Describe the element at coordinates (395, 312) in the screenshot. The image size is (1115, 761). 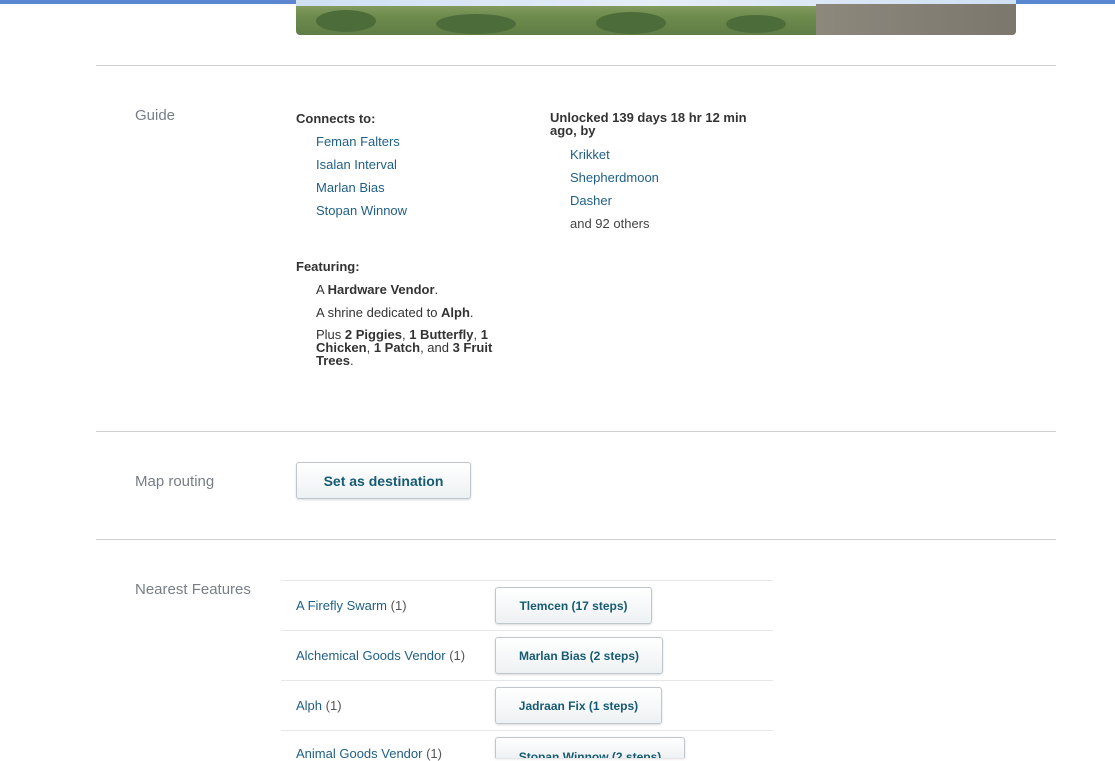
I see `feature-shrine: A shrine dedicated to Alph.` at that location.